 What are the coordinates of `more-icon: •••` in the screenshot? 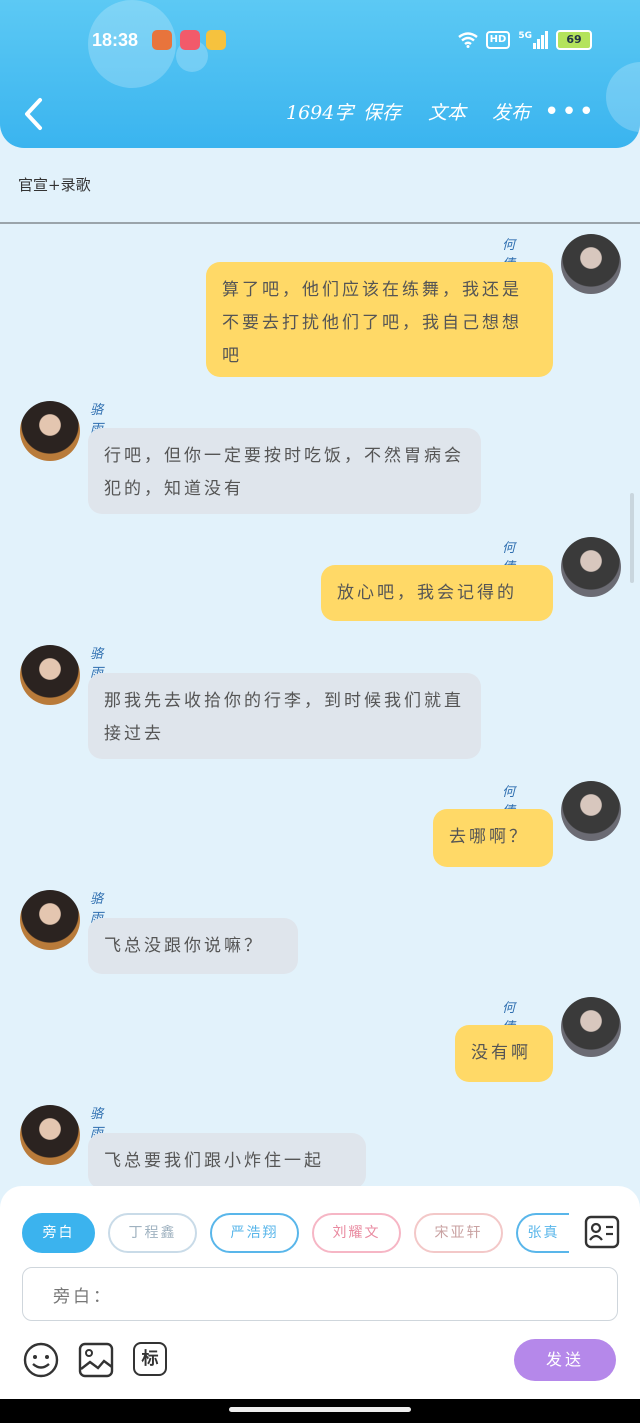 It's located at (570, 112).